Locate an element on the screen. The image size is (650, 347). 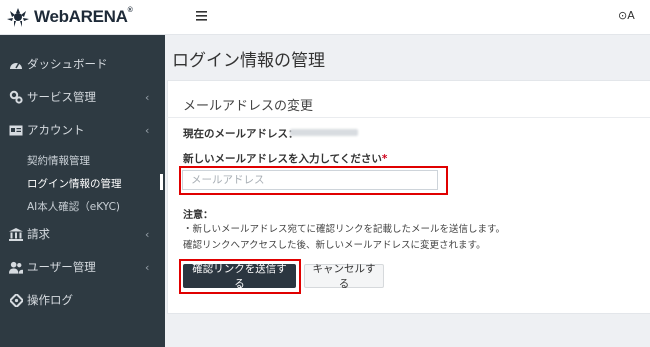
services-icon is located at coordinates (16, 97).